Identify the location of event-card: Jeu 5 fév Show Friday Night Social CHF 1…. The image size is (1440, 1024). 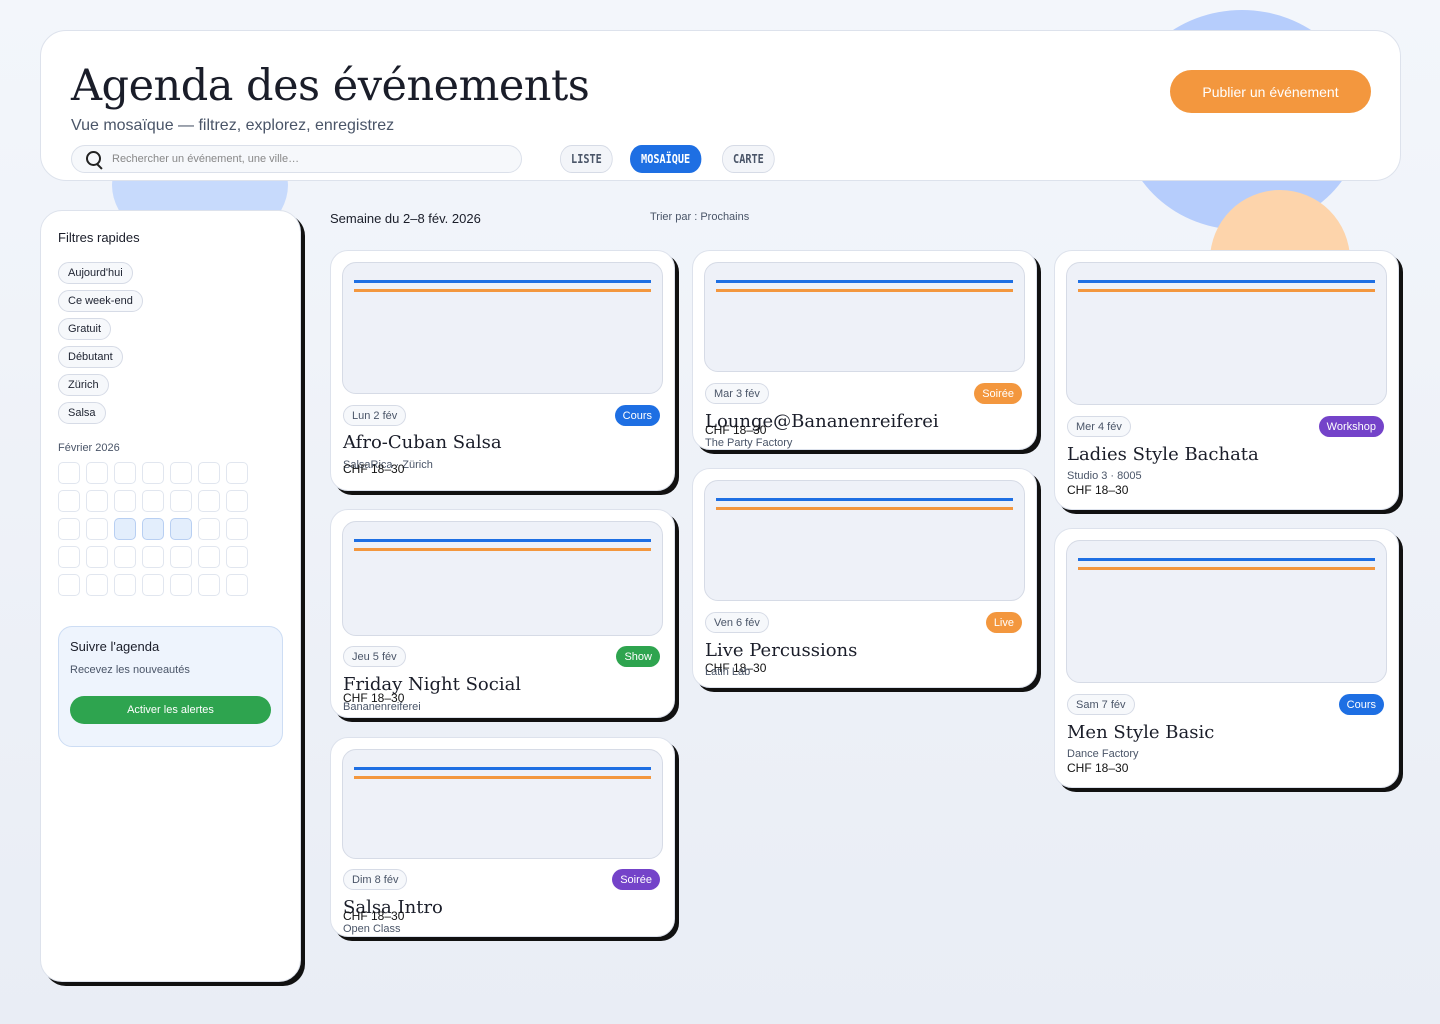
(502, 613).